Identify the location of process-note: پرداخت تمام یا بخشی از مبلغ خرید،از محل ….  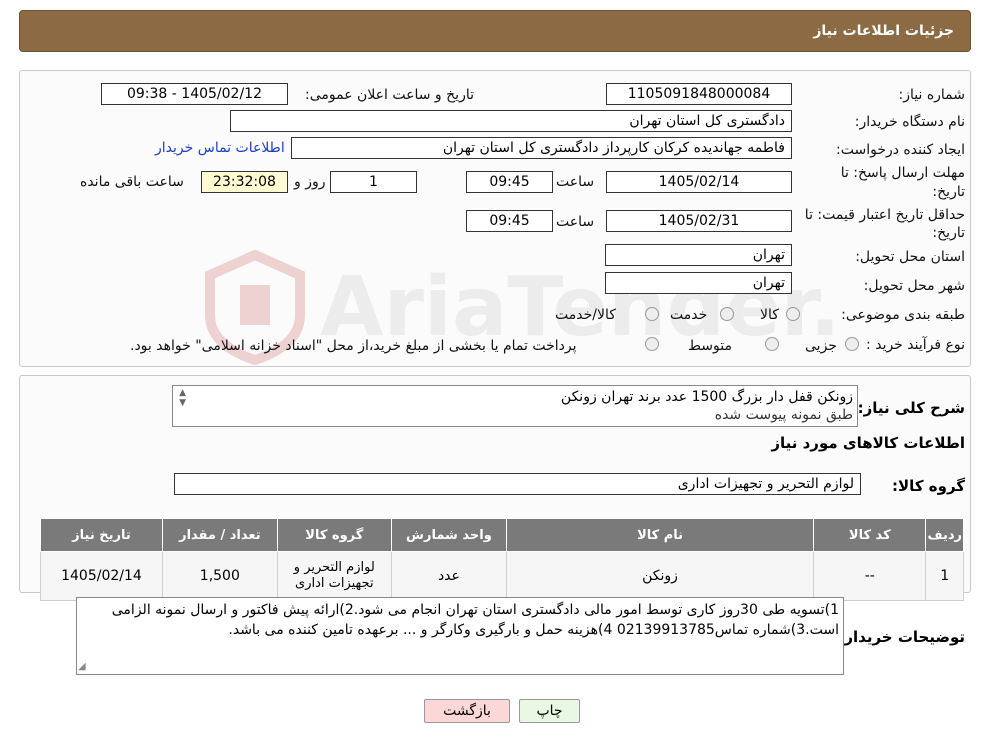
(353, 346).